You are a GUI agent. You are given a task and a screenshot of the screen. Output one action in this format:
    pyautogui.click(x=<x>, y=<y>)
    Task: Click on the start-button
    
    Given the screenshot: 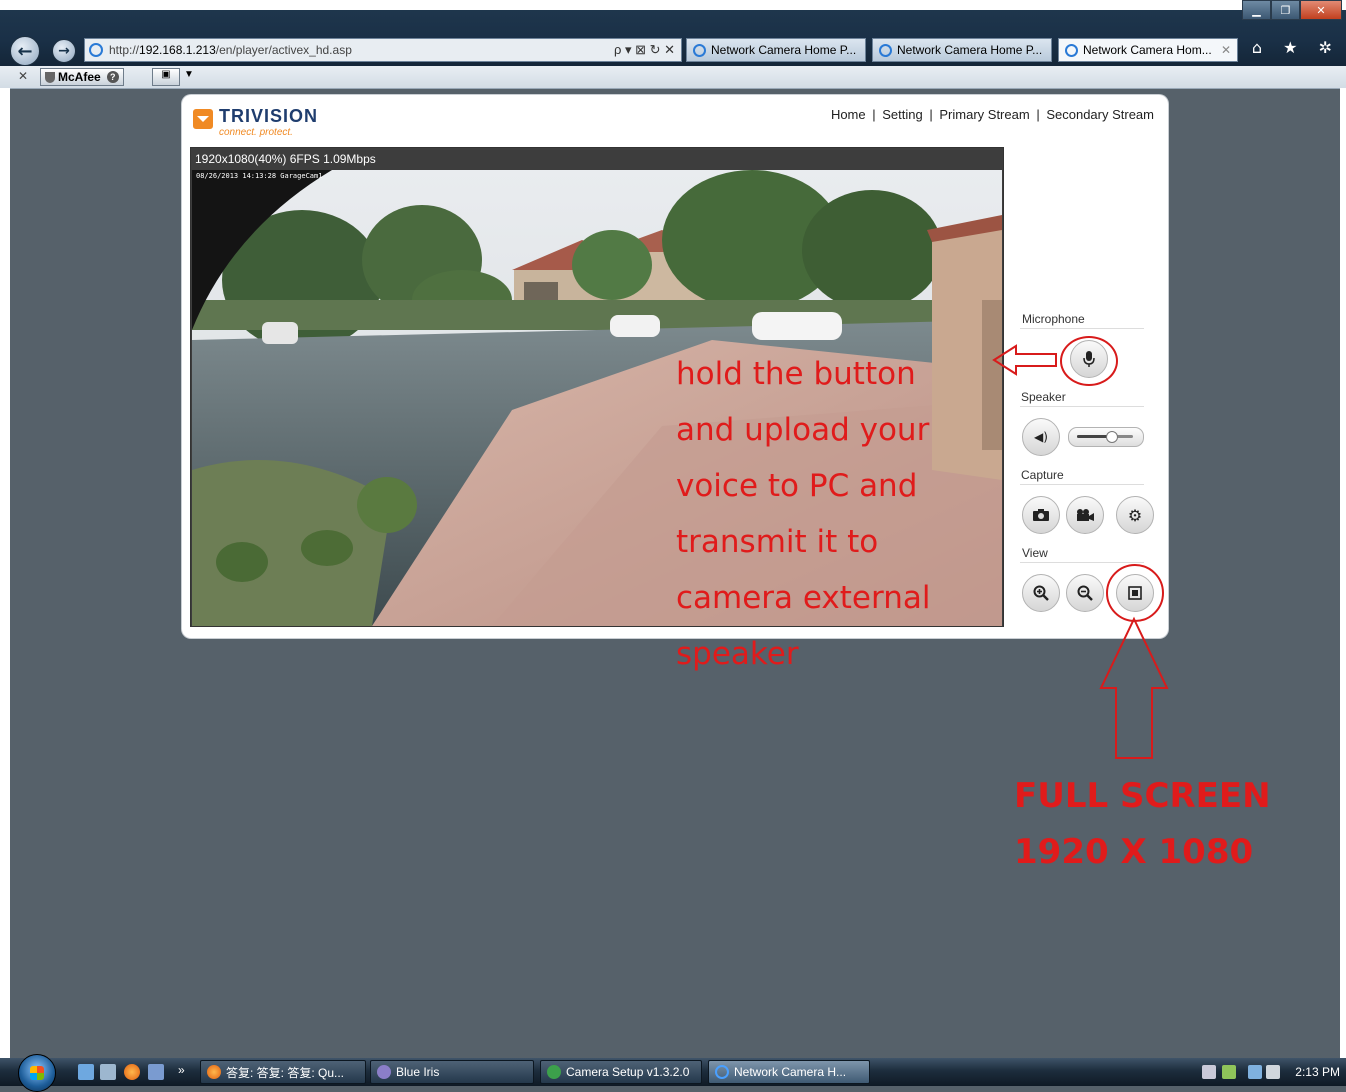 What is the action you would take?
    pyautogui.click(x=37, y=1073)
    